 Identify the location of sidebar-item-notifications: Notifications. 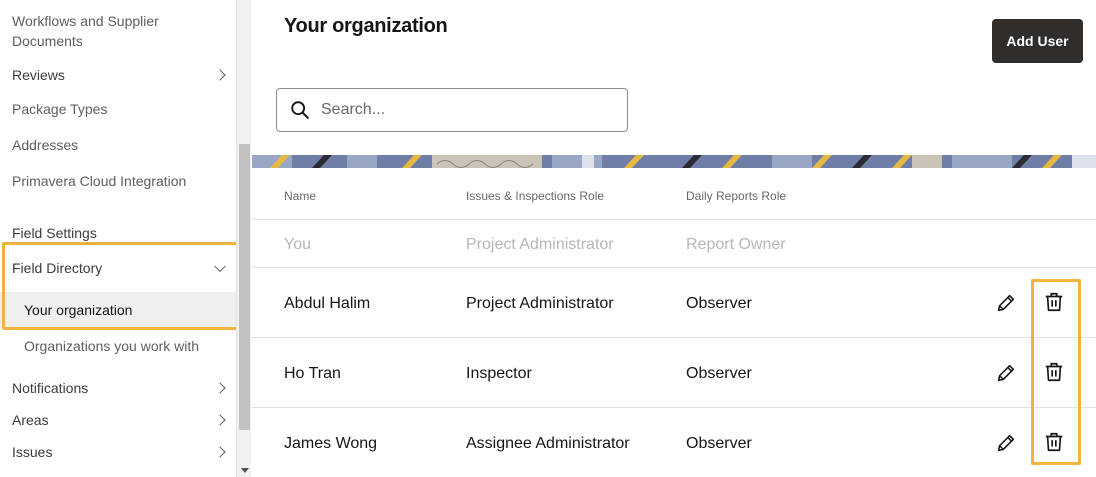
(118, 388).